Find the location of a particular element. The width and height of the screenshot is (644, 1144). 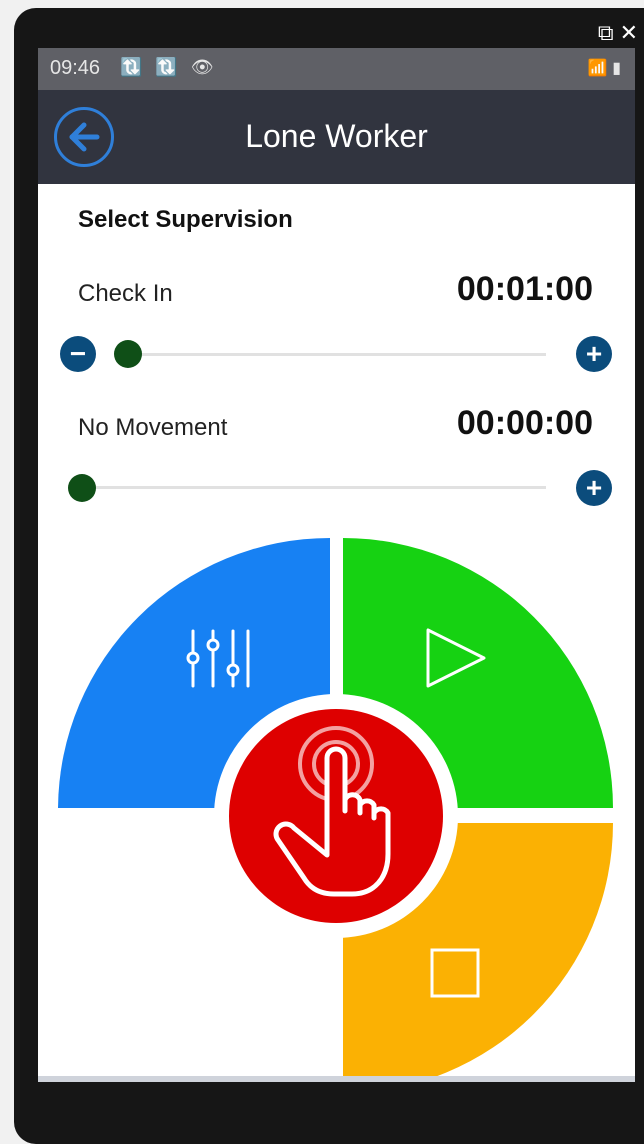

minus-icon: − is located at coordinates (78, 353).